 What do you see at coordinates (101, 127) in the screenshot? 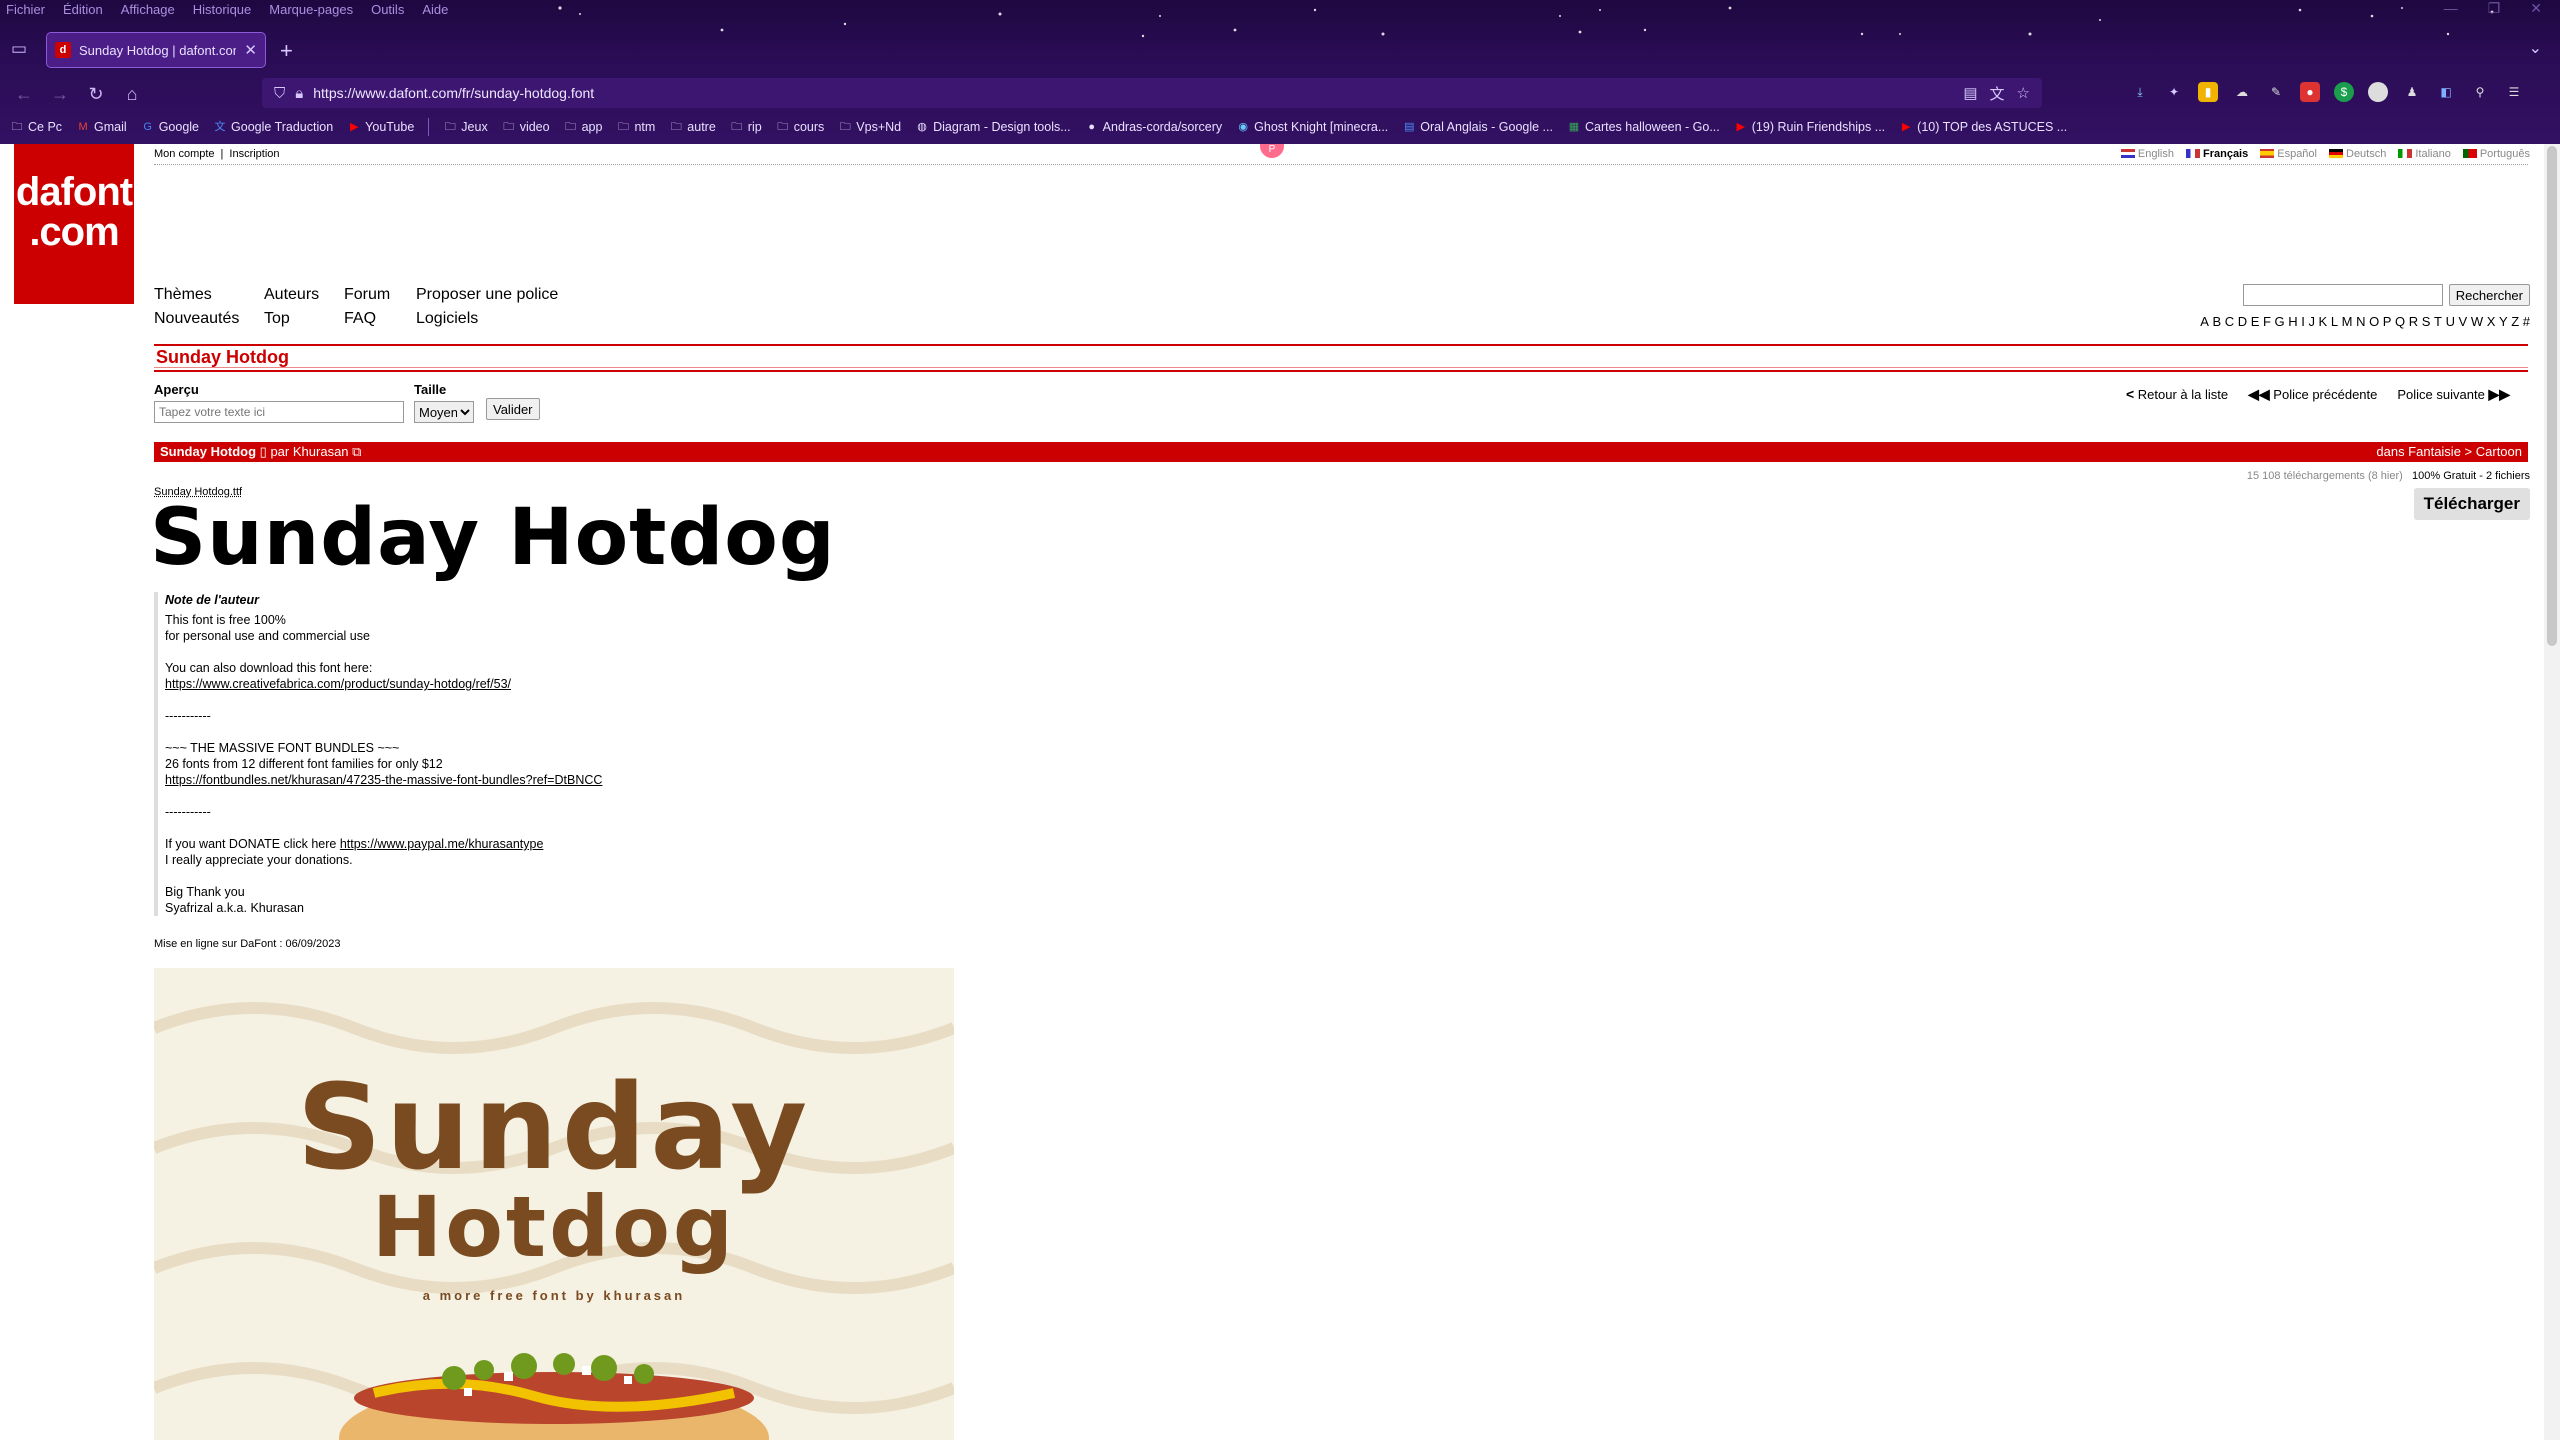
I see `bookmark-item: M Gmail` at bounding box center [101, 127].